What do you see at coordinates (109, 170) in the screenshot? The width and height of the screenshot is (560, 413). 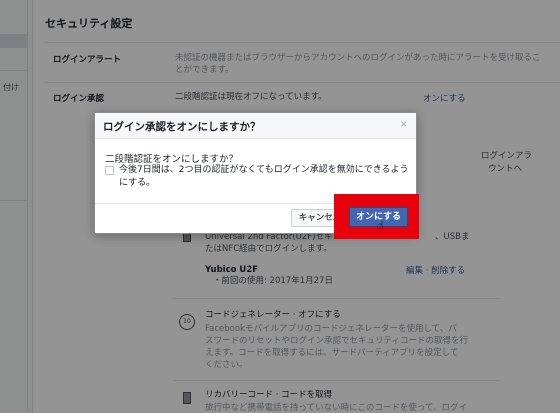 I see `disable-7days-checkbox` at bounding box center [109, 170].